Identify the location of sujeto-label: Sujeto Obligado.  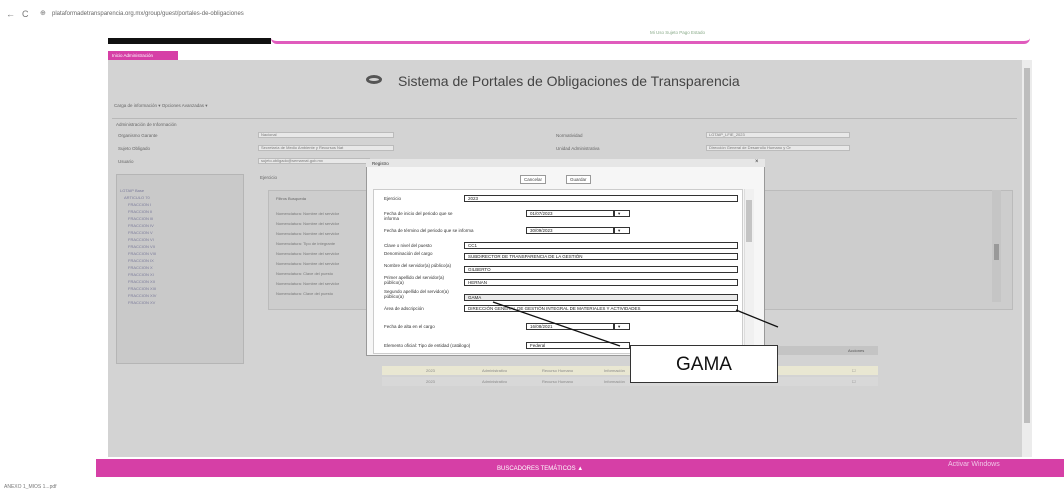
(134, 148).